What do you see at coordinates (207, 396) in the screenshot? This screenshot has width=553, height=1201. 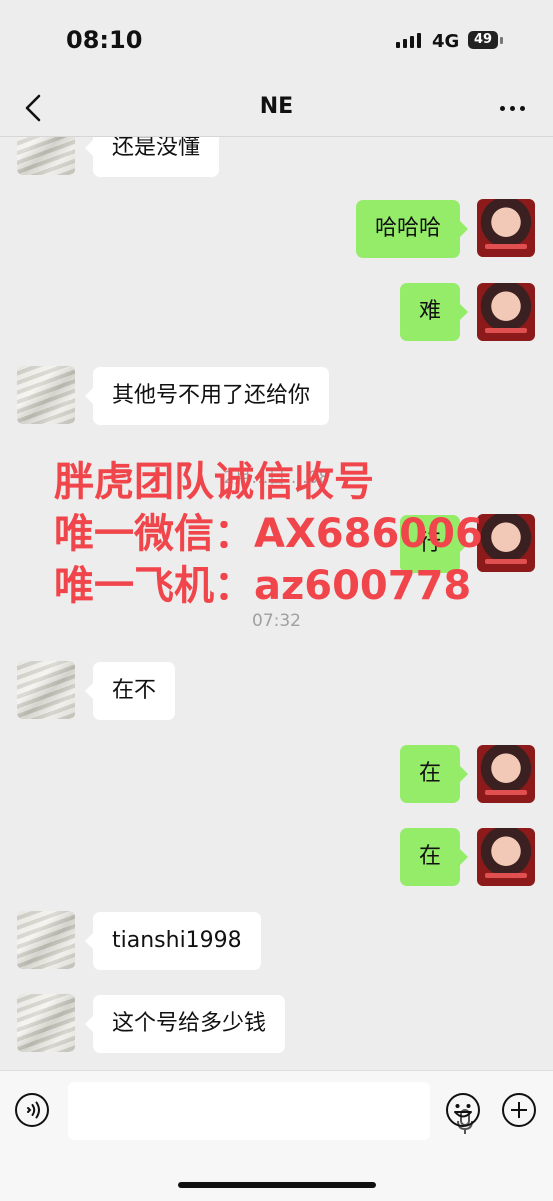 I see `incoming-message: 其他号不用了还给你` at bounding box center [207, 396].